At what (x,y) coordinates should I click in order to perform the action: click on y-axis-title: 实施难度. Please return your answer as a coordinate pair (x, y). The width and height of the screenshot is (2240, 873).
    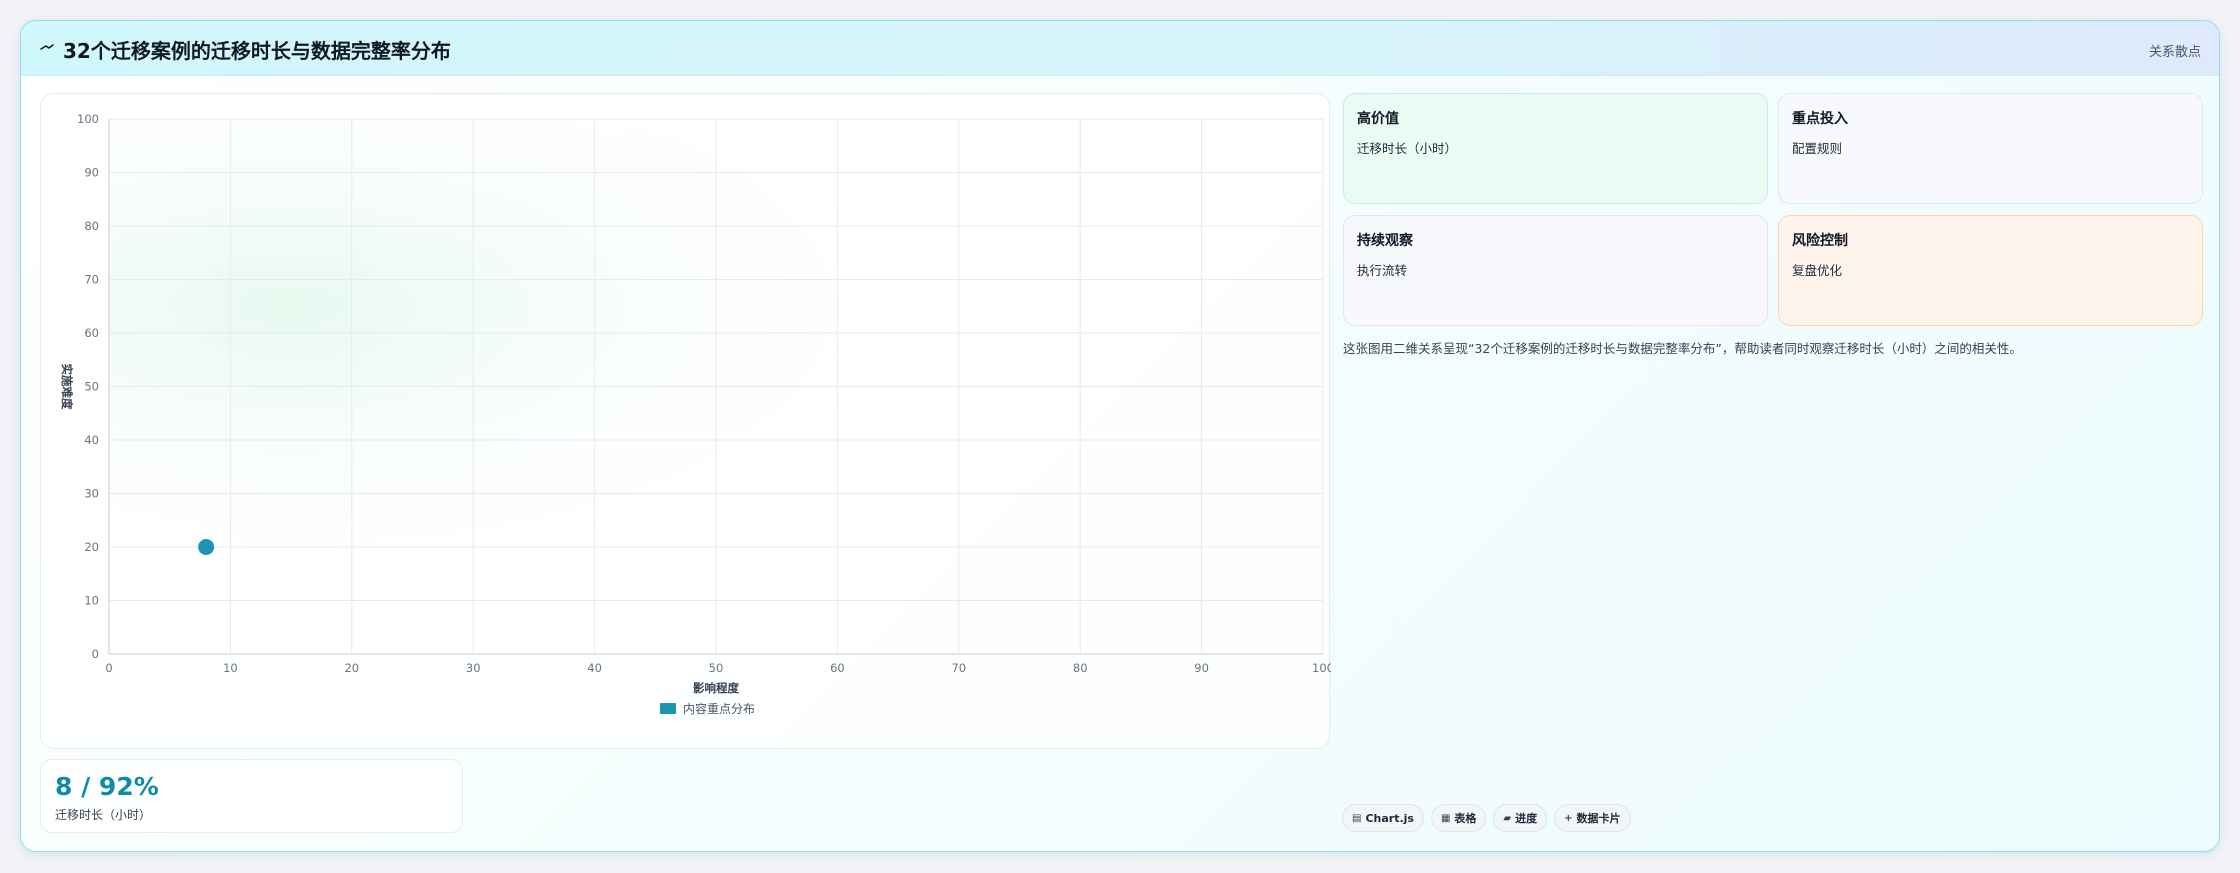
    Looking at the image, I should click on (67, 387).